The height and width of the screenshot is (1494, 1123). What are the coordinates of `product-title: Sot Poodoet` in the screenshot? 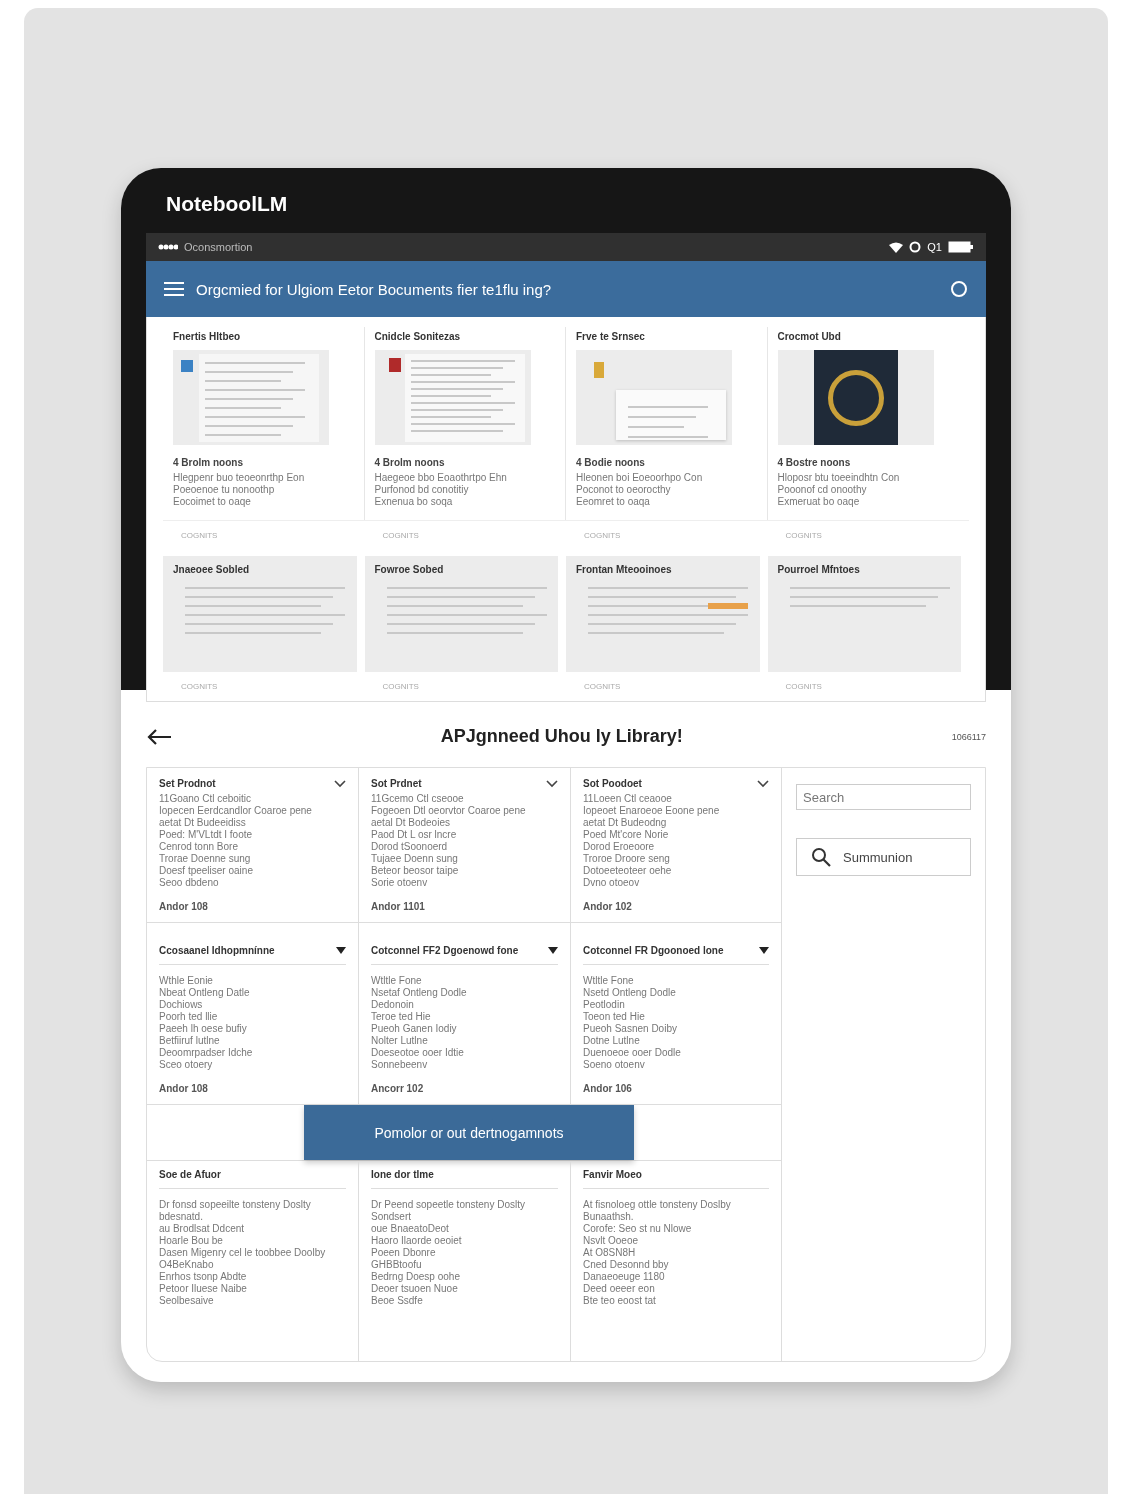 It's located at (612, 783).